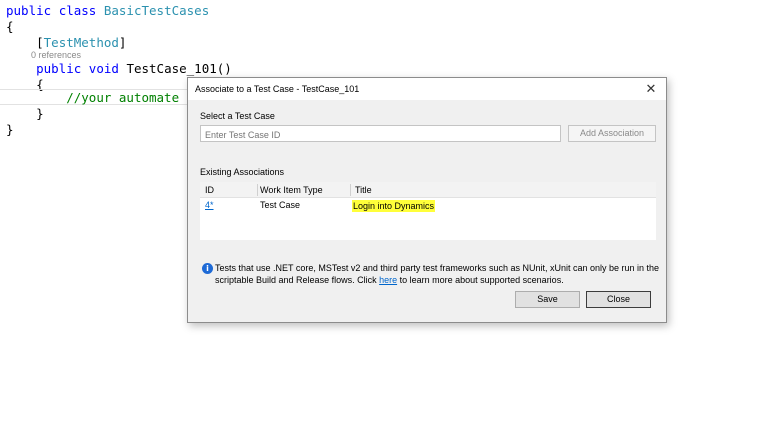  I want to click on dialog-title: Associate to a Test Case - TestCase_101, so click(277, 89).